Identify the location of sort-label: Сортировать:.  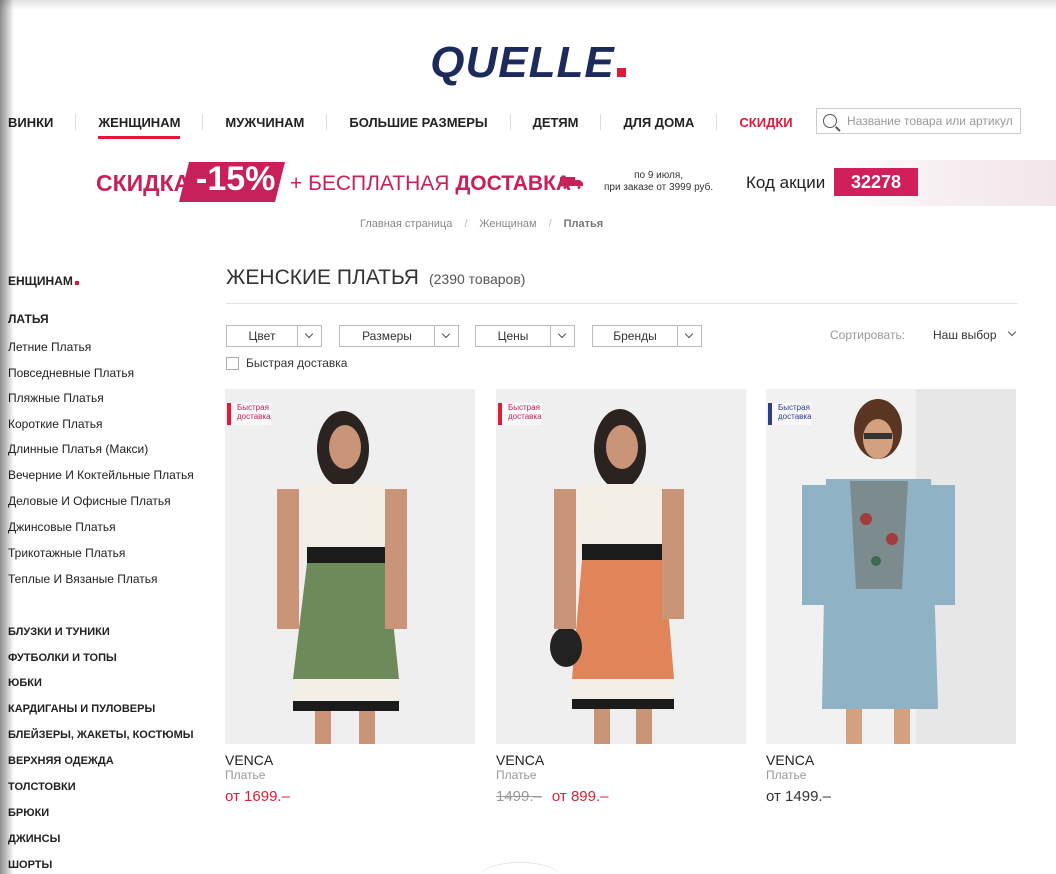
(868, 335).